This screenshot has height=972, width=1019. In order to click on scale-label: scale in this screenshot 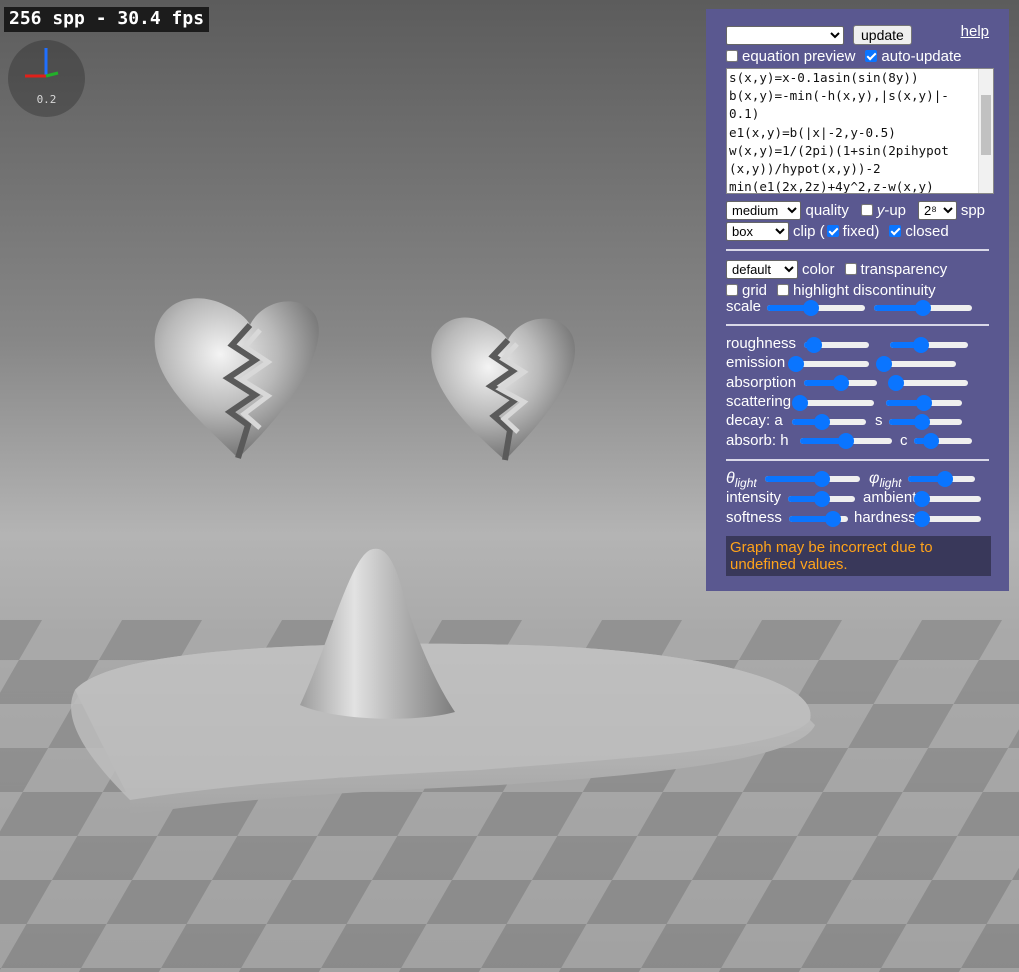, I will do `click(744, 306)`.